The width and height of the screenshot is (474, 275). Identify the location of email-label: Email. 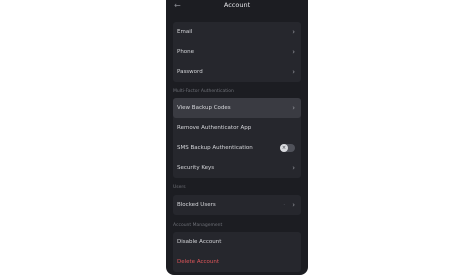
(185, 32).